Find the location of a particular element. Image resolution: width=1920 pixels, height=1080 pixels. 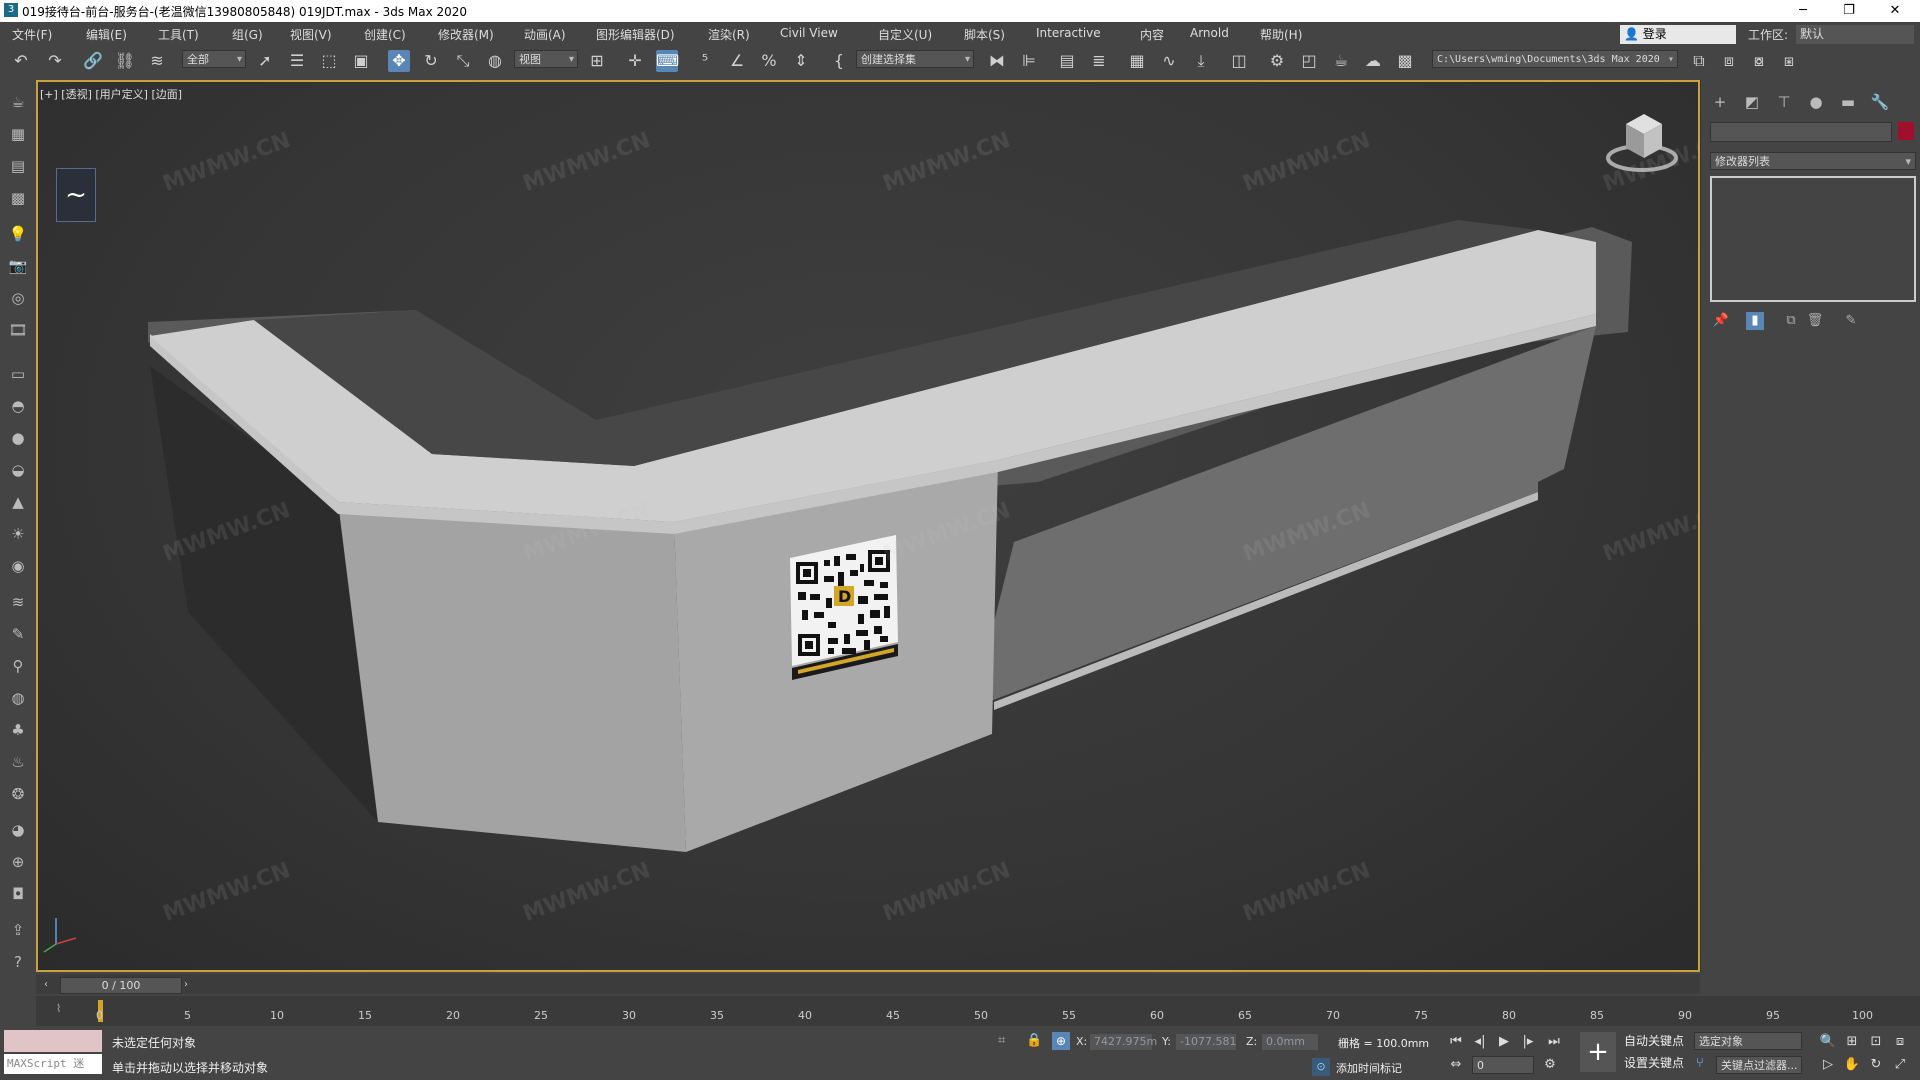

menu-civil-view: Civil View is located at coordinates (809, 33).